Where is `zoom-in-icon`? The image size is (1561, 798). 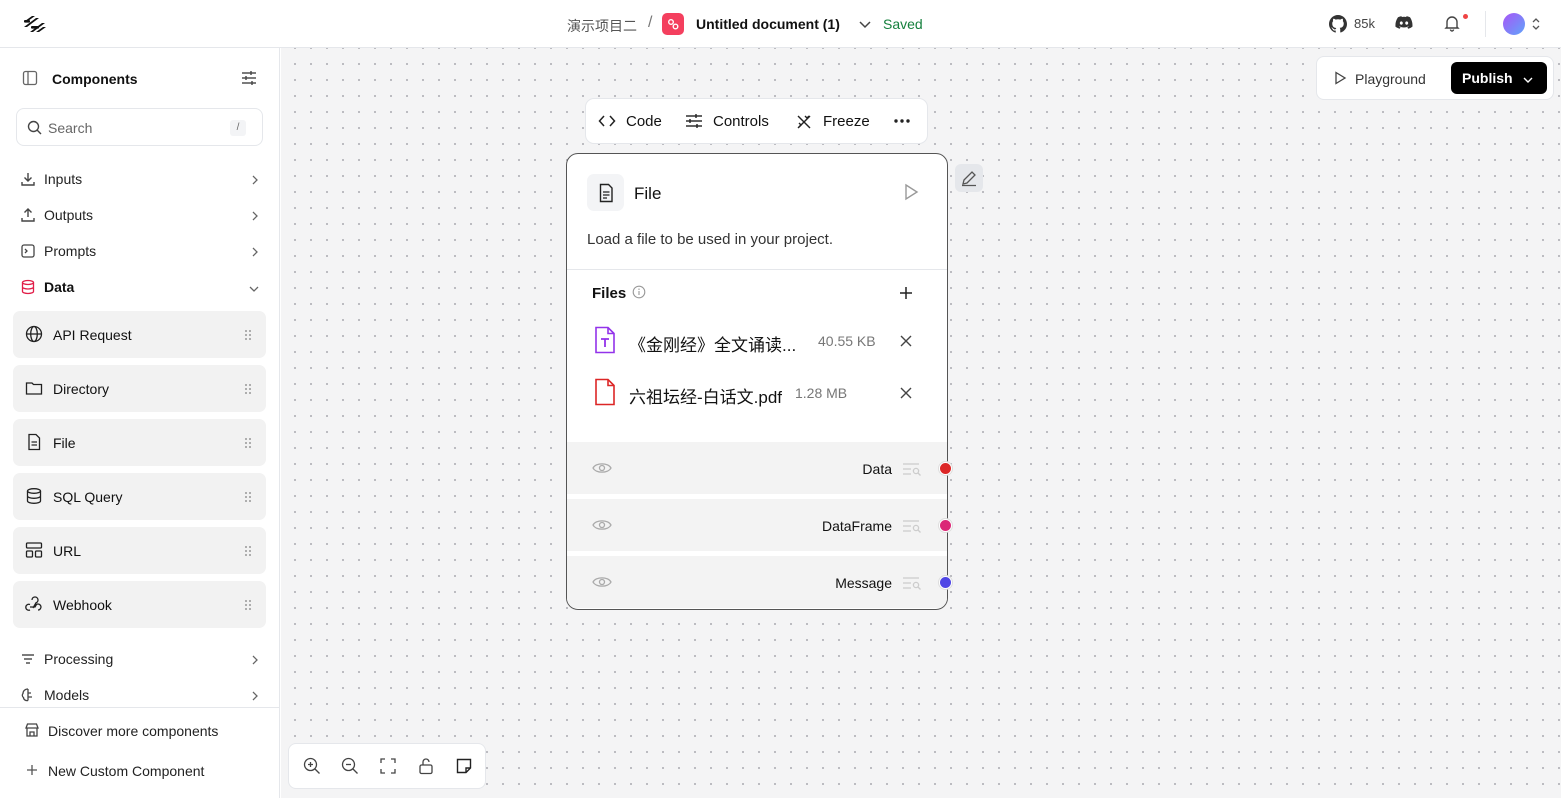 zoom-in-icon is located at coordinates (313, 767).